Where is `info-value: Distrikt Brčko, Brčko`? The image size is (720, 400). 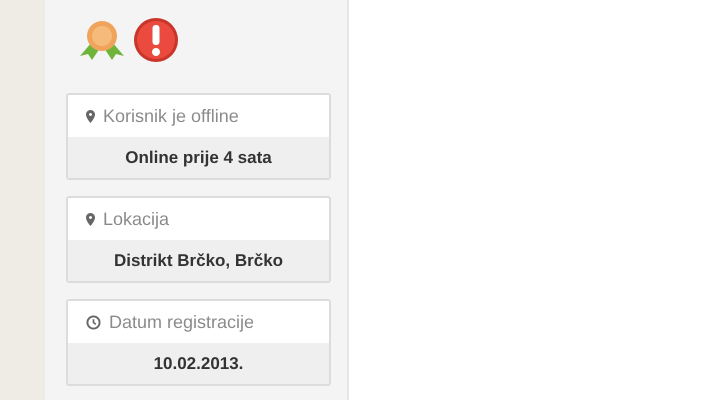 info-value: Distrikt Brčko, Brčko is located at coordinates (199, 261).